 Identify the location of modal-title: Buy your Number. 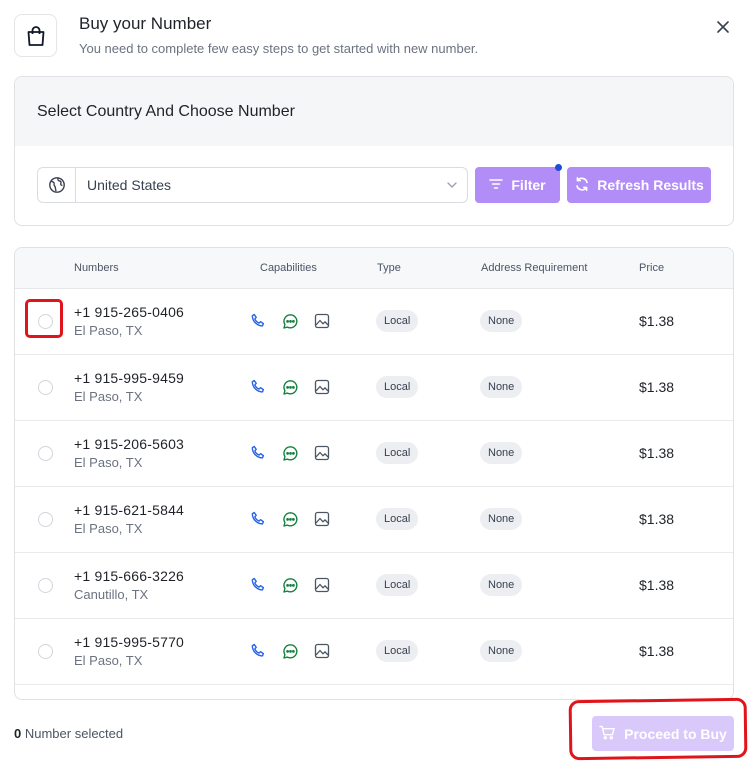
(145, 23).